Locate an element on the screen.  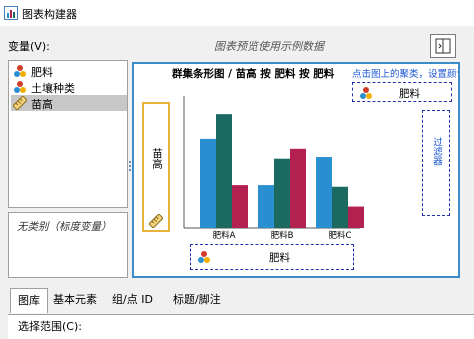
x-axis-drop-zone: 肥料 is located at coordinates (272, 257).